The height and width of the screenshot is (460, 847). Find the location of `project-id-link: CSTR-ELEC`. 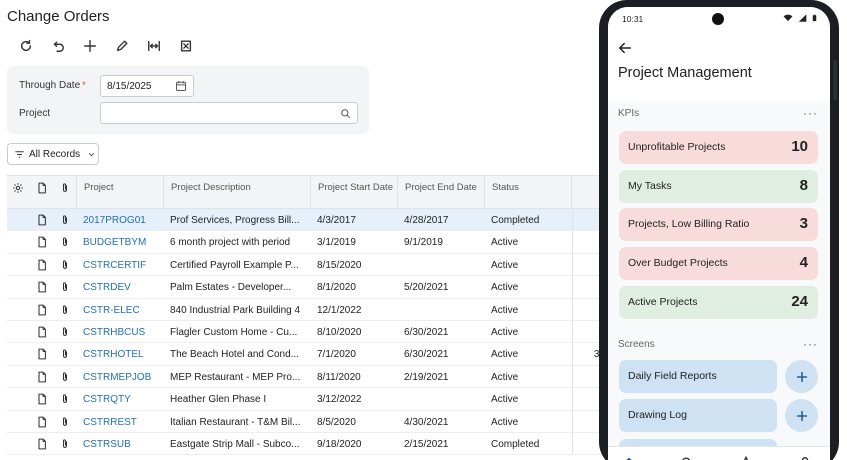

project-id-link: CSTR-ELEC is located at coordinates (123, 310).